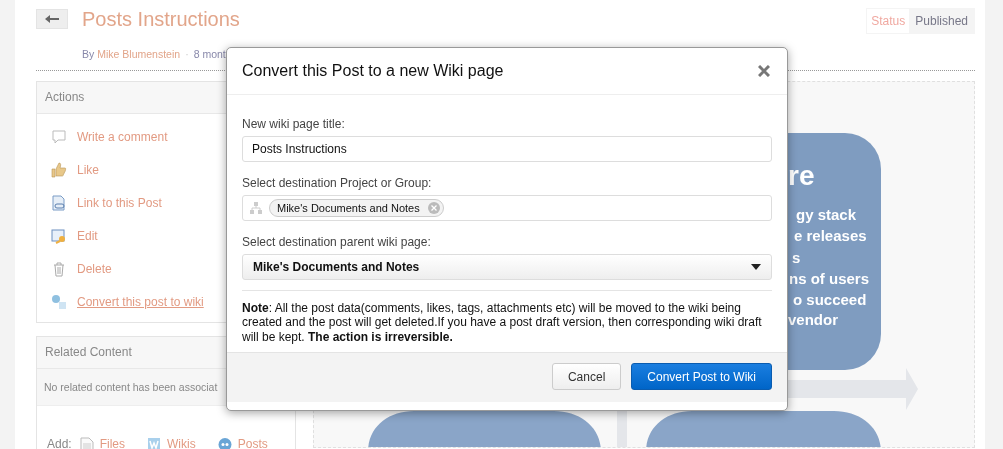 The height and width of the screenshot is (449, 1003). What do you see at coordinates (59, 136) in the screenshot?
I see `speech-bubble-icon` at bounding box center [59, 136].